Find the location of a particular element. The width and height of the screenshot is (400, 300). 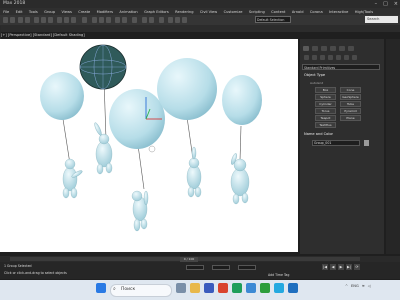

menu-item-arnold: Arnold is located at coordinates (298, 12).